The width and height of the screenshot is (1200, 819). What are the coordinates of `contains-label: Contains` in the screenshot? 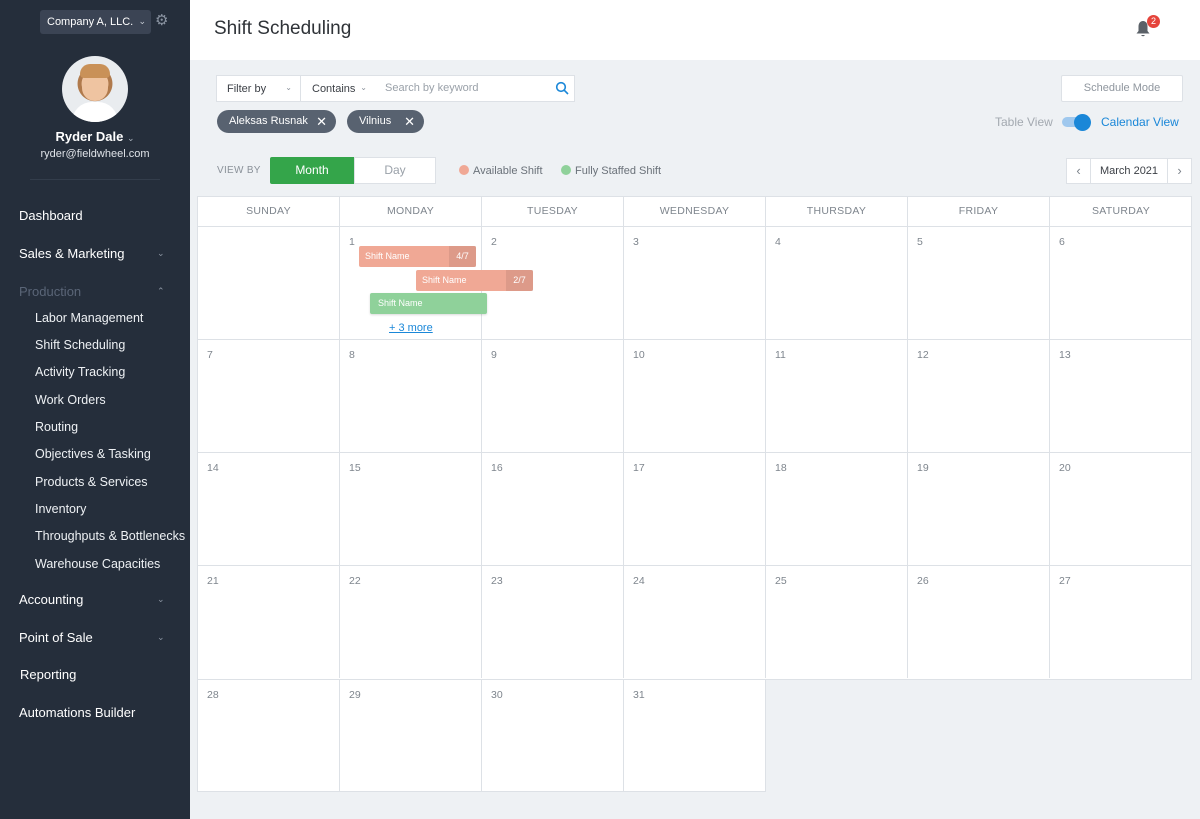 It's located at (334, 88).